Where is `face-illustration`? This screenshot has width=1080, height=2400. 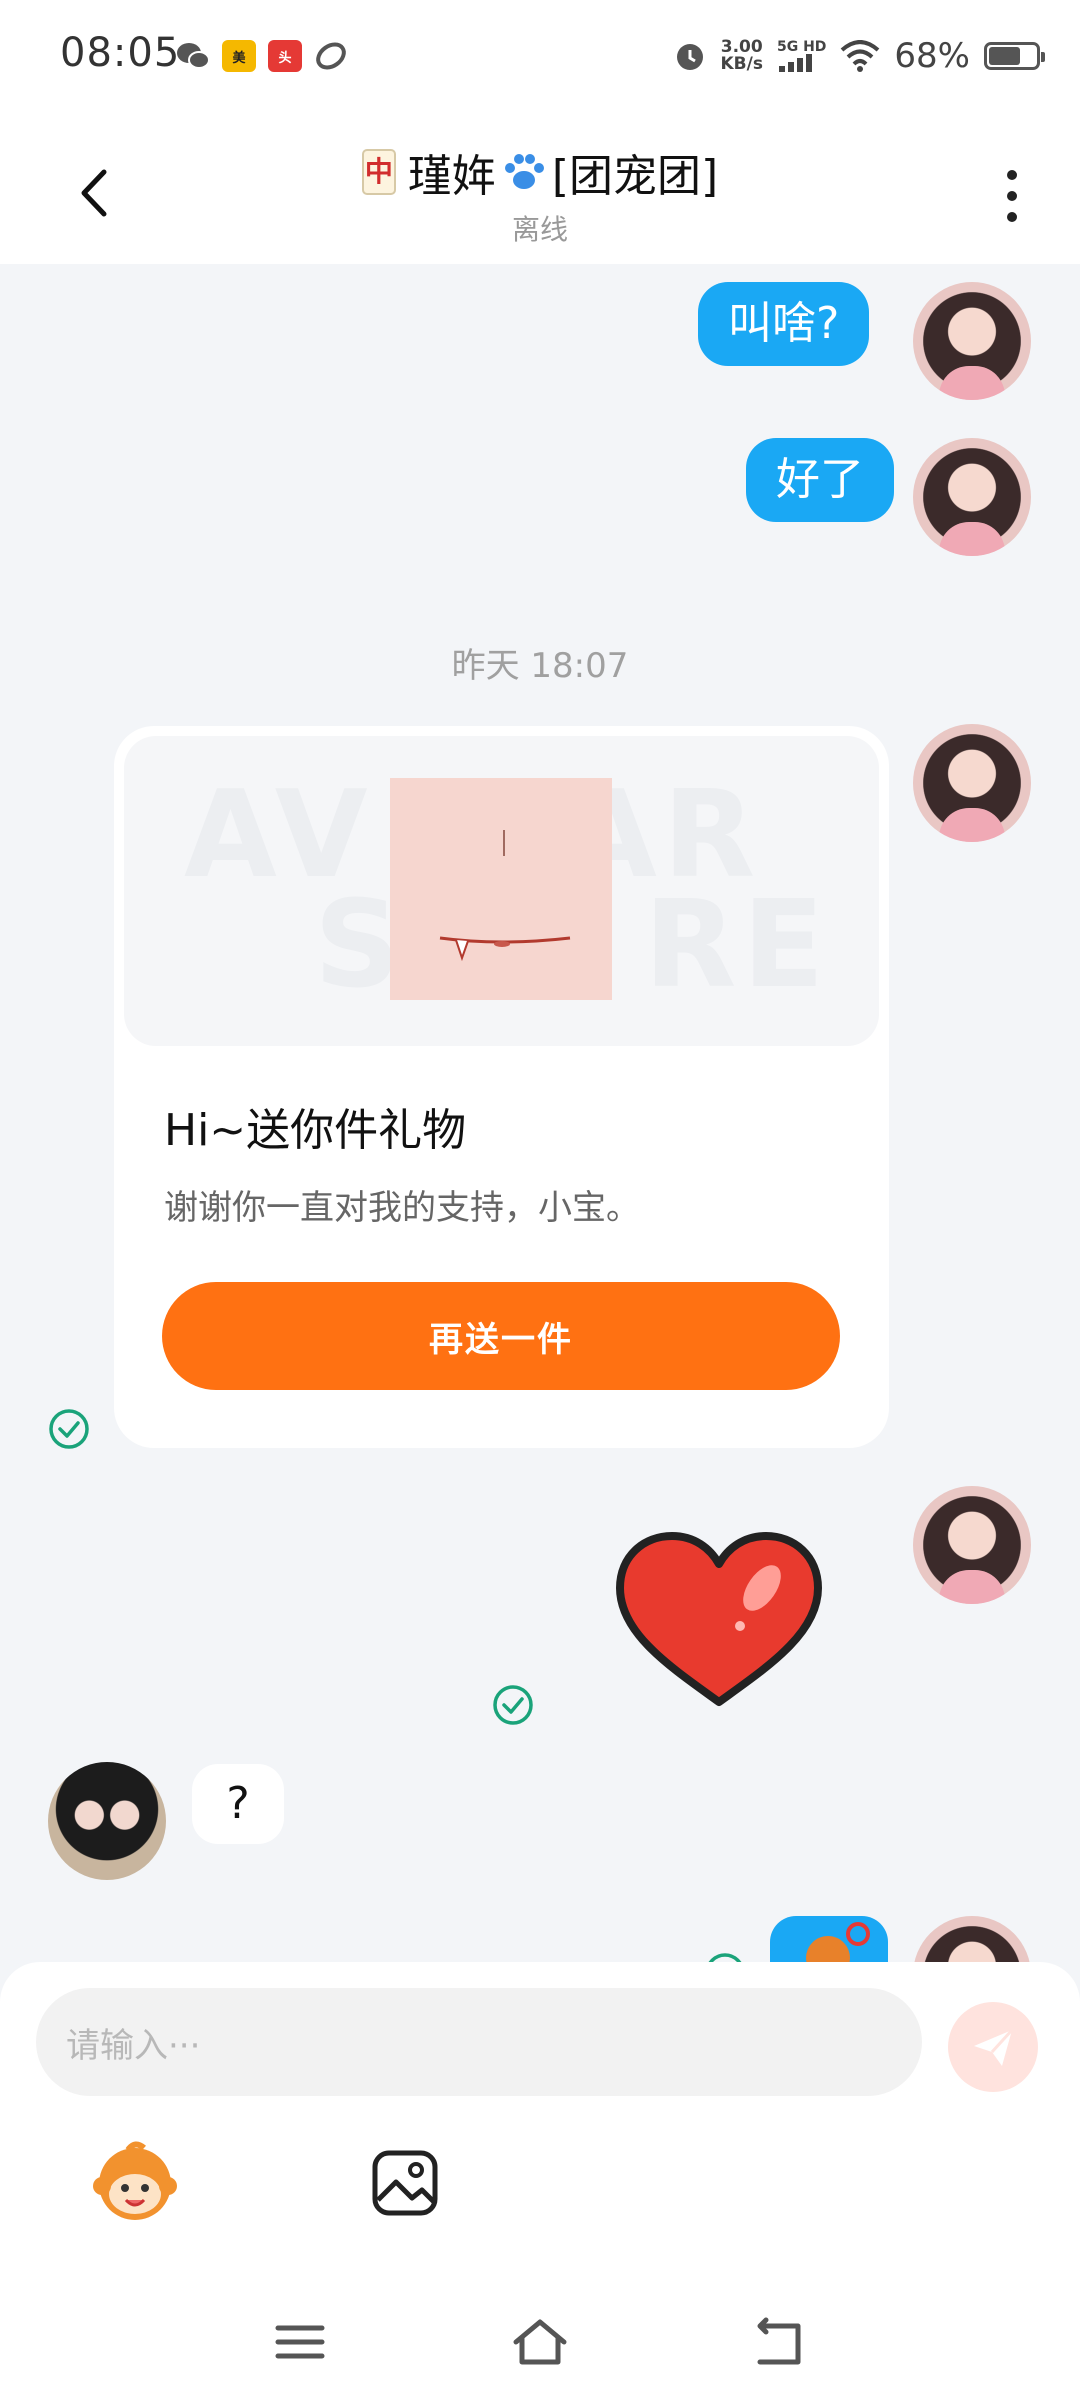 face-illustration is located at coordinates (505, 896).